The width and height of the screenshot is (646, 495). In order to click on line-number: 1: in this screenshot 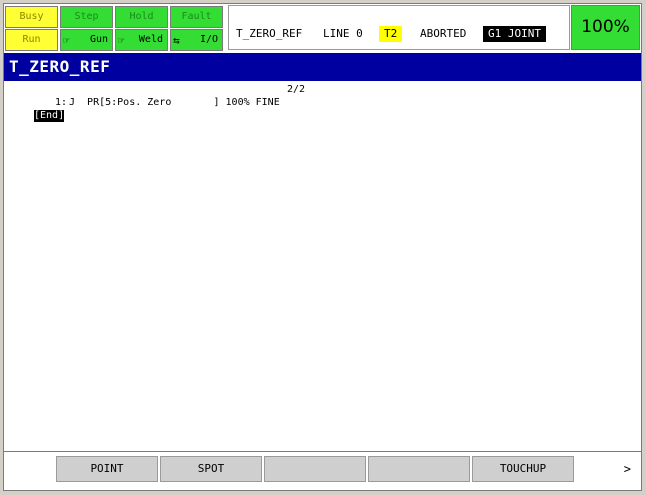, I will do `click(61, 102)`.